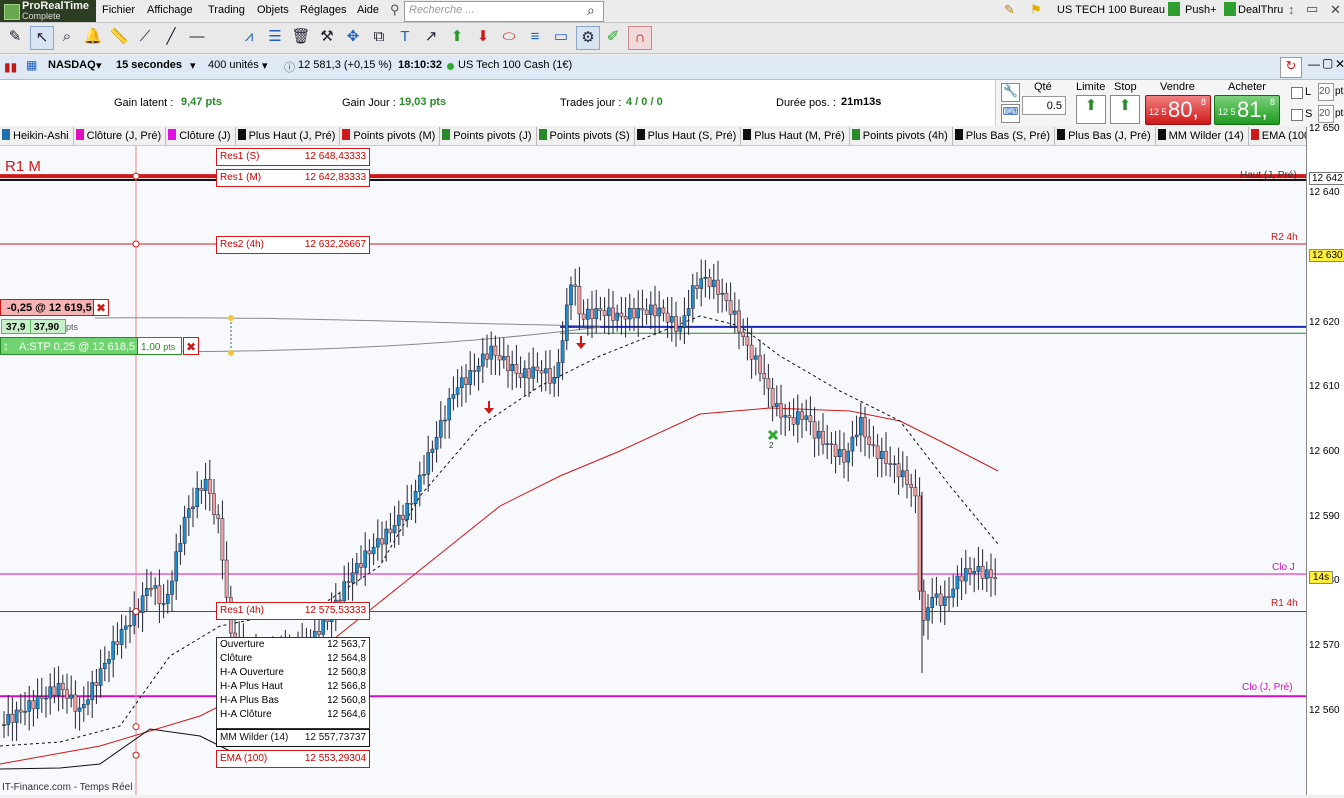 This screenshot has width=1344, height=798. What do you see at coordinates (390, 136) in the screenshot?
I see `indicator-tab: Points pivots (M)` at bounding box center [390, 136].